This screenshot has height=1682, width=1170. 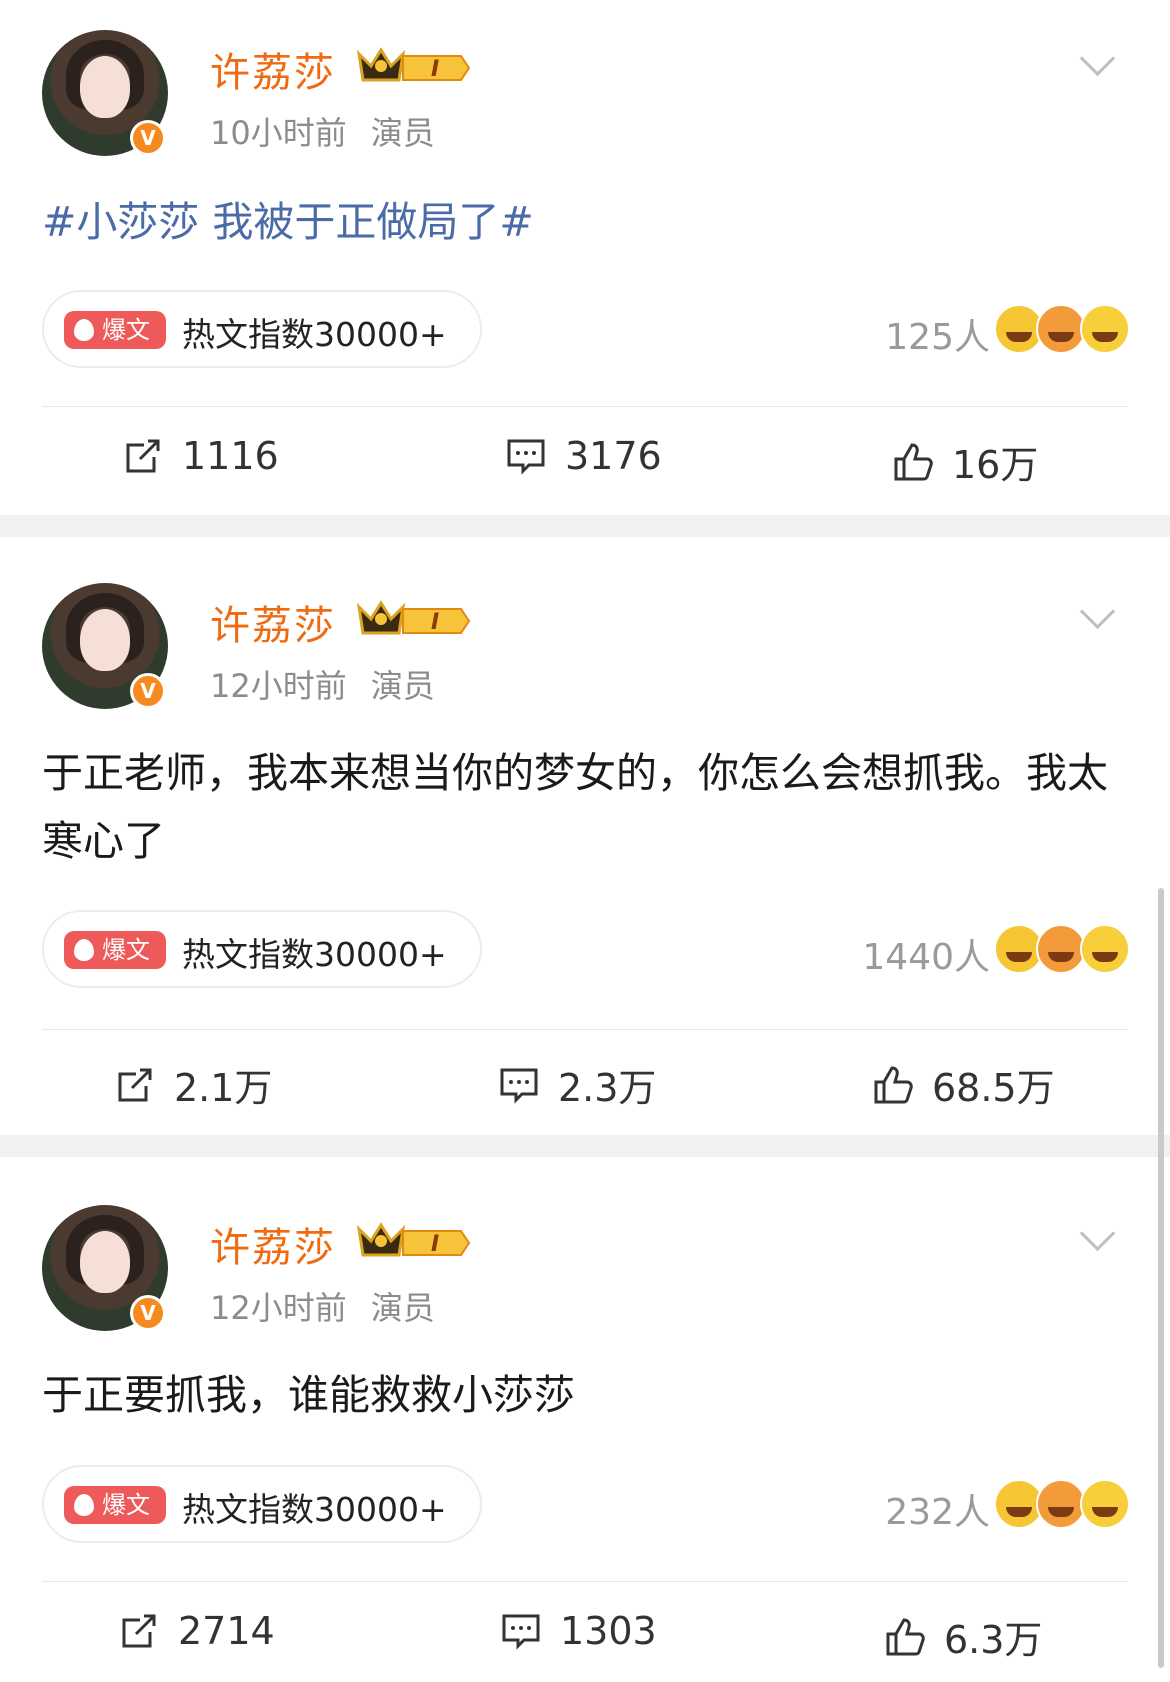 I want to click on comment-count: 2.3万, so click(x=607, y=1088).